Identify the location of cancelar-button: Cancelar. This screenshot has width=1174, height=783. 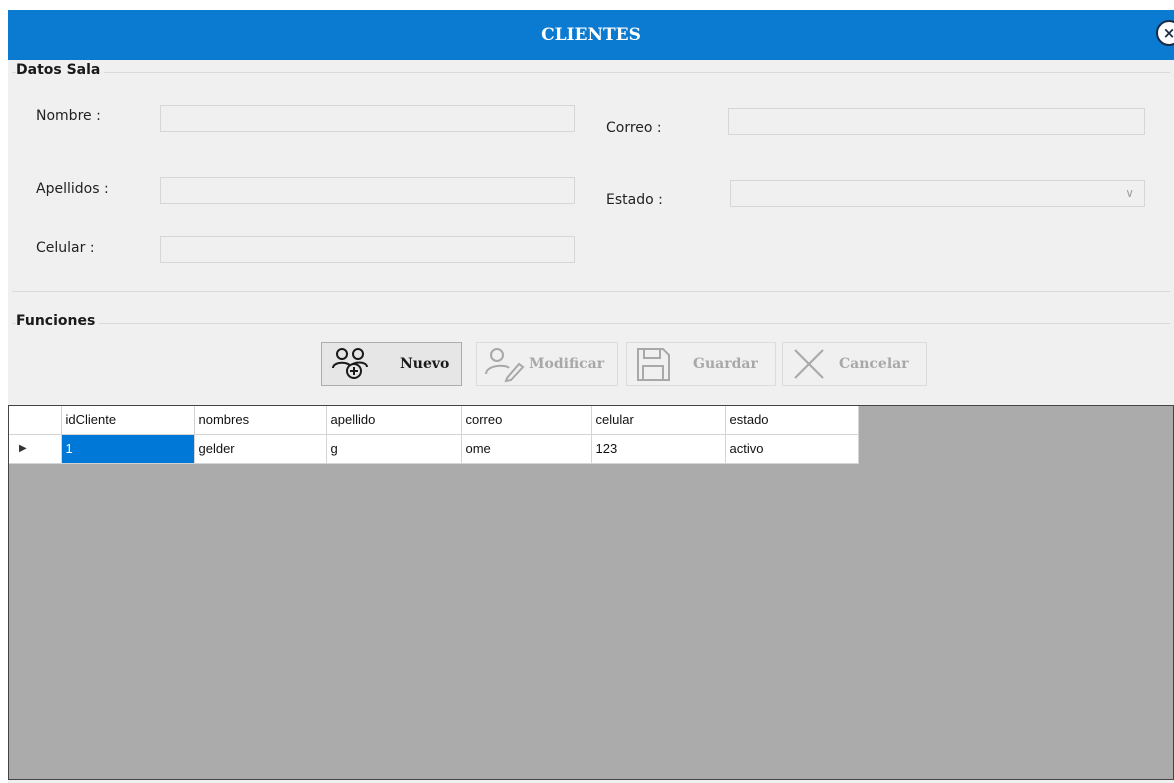
(854, 364).